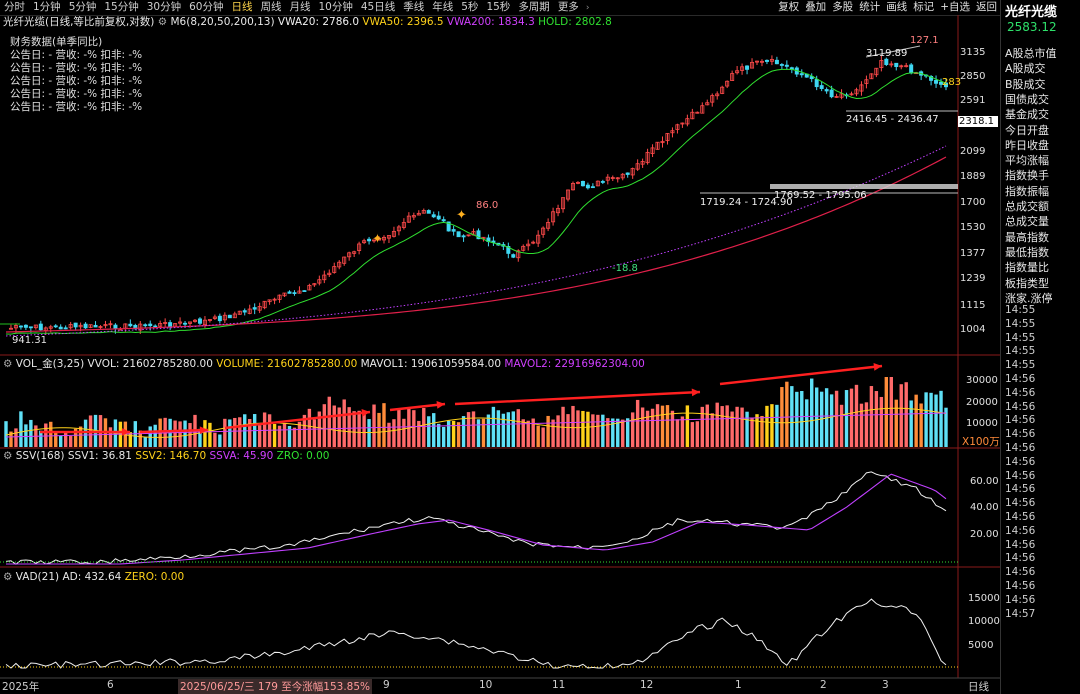  Describe the element at coordinates (1027, 283) in the screenshot. I see `side-menu-item: 板指类型` at that location.